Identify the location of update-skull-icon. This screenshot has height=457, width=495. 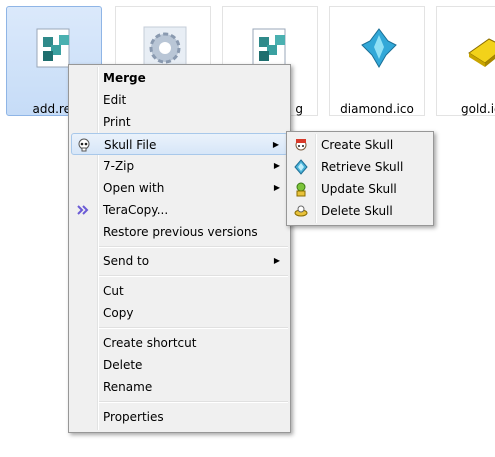
(301, 189).